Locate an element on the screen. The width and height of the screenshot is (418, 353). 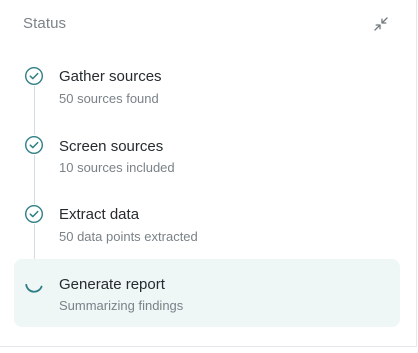
step-label: Gather sources is located at coordinates (110, 76).